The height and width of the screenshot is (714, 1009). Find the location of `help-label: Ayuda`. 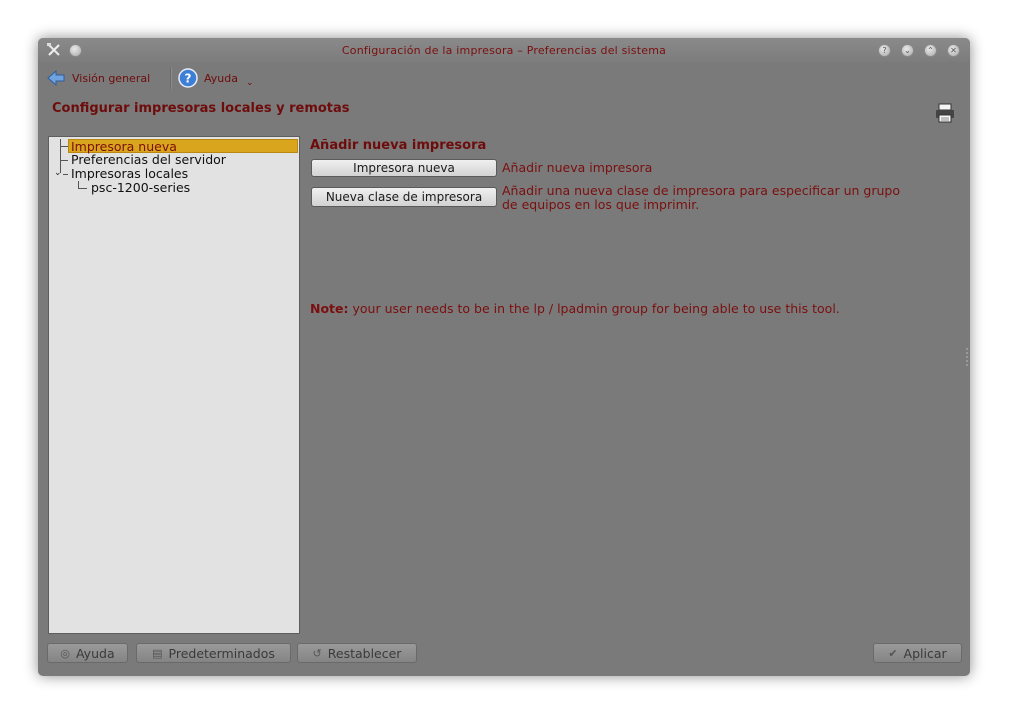

help-label: Ayuda is located at coordinates (221, 78).